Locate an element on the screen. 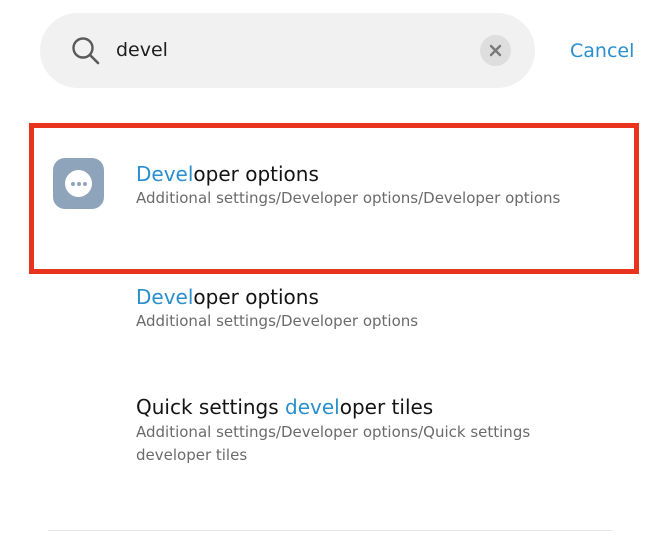  search-input: devel is located at coordinates (142, 50).